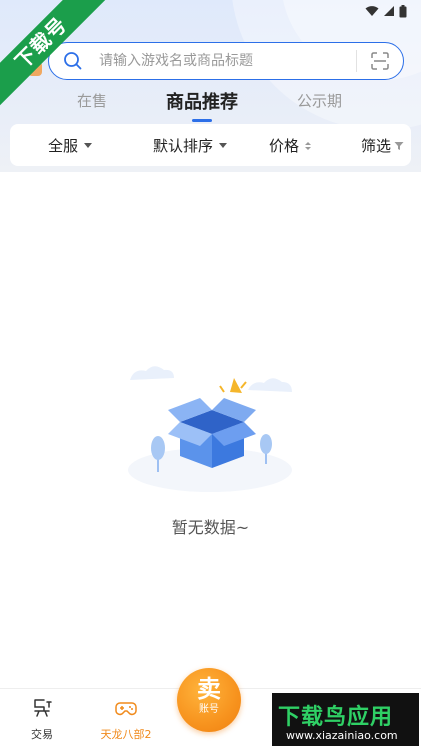 Image resolution: width=421 pixels, height=749 pixels. I want to click on tab-recommended: 商品推荐, so click(202, 101).